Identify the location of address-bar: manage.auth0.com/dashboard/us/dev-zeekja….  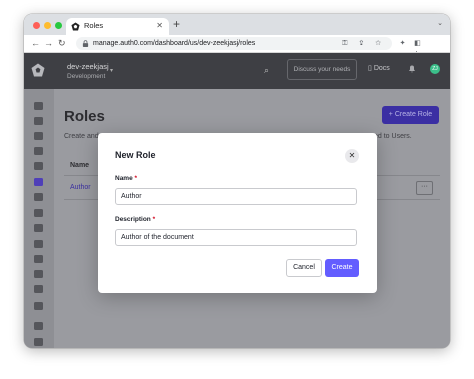
(234, 43).